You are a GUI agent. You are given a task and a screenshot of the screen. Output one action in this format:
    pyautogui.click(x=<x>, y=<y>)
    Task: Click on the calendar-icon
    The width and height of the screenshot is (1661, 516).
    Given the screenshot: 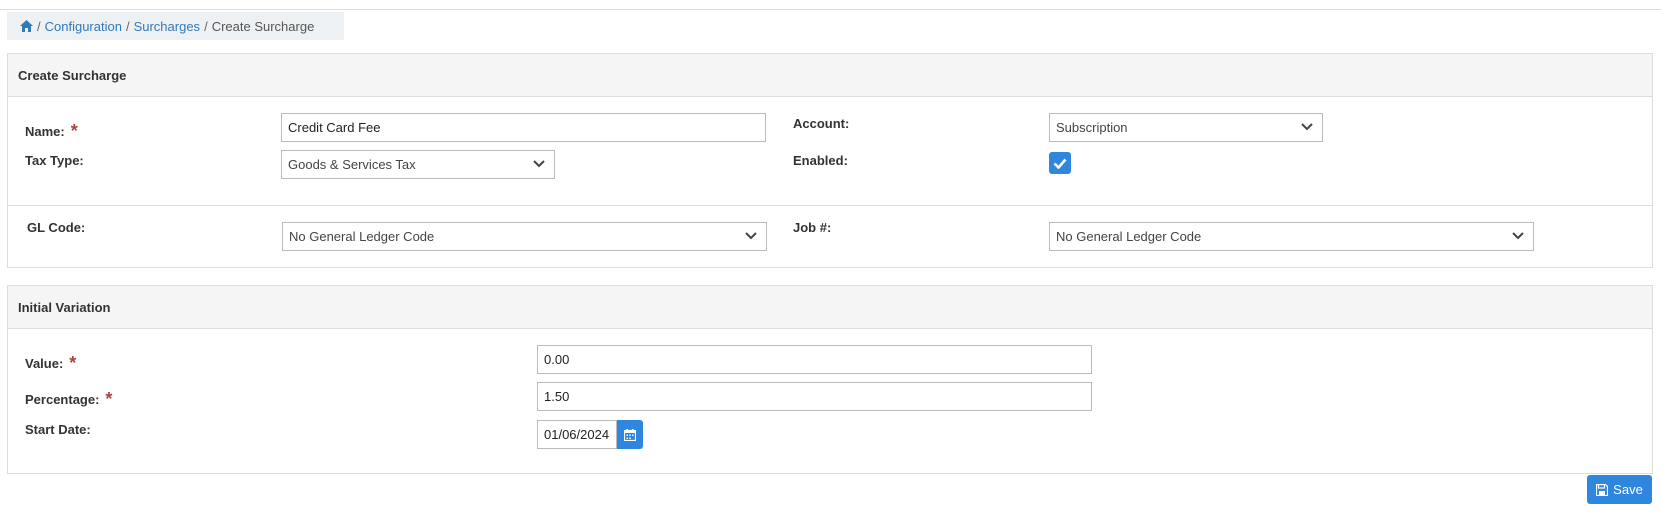 What is the action you would take?
    pyautogui.click(x=630, y=434)
    